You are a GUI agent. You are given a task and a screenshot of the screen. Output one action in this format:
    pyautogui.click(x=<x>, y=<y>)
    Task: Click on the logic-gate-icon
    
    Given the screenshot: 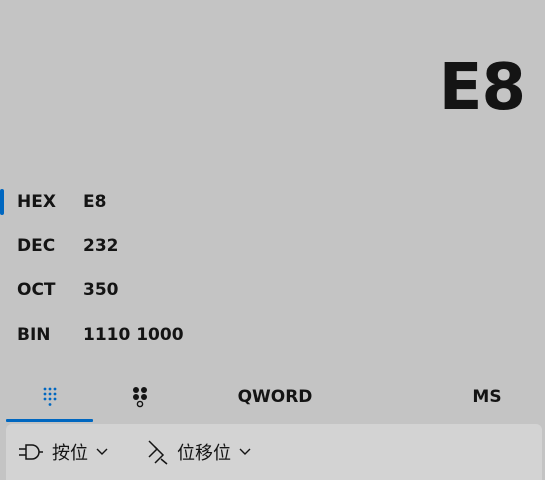 What is the action you would take?
    pyautogui.click(x=31, y=452)
    